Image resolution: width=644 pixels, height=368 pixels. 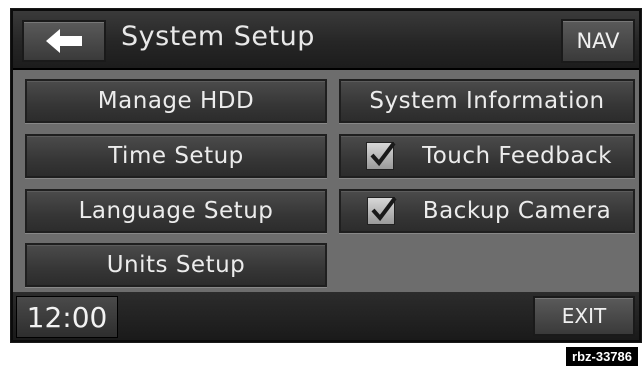 What do you see at coordinates (176, 101) in the screenshot?
I see `manage-hdd-button: Manage HDD` at bounding box center [176, 101].